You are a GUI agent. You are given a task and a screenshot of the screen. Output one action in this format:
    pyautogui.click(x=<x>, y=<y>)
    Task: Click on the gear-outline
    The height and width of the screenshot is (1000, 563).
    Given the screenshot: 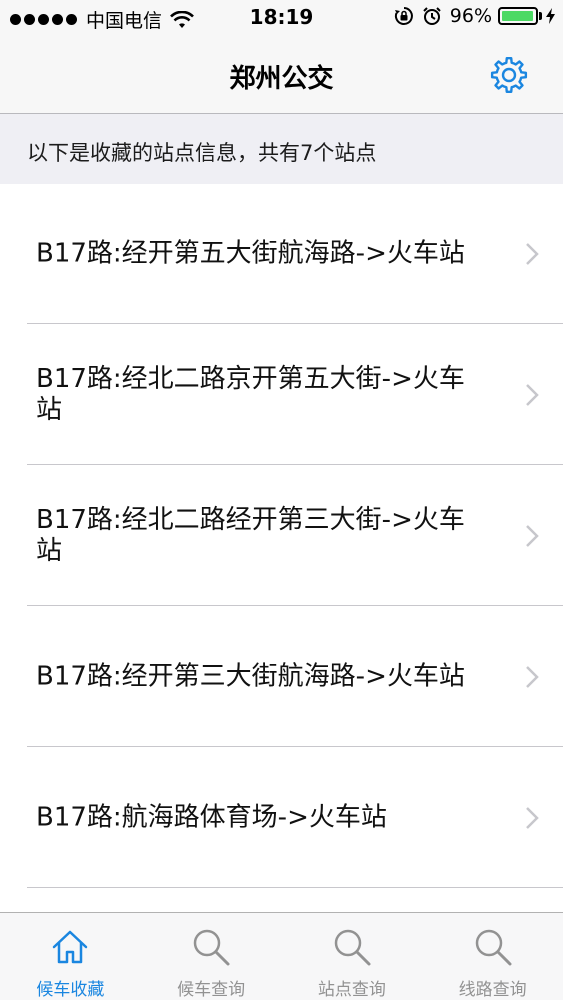 What is the action you would take?
    pyautogui.click(x=509, y=75)
    